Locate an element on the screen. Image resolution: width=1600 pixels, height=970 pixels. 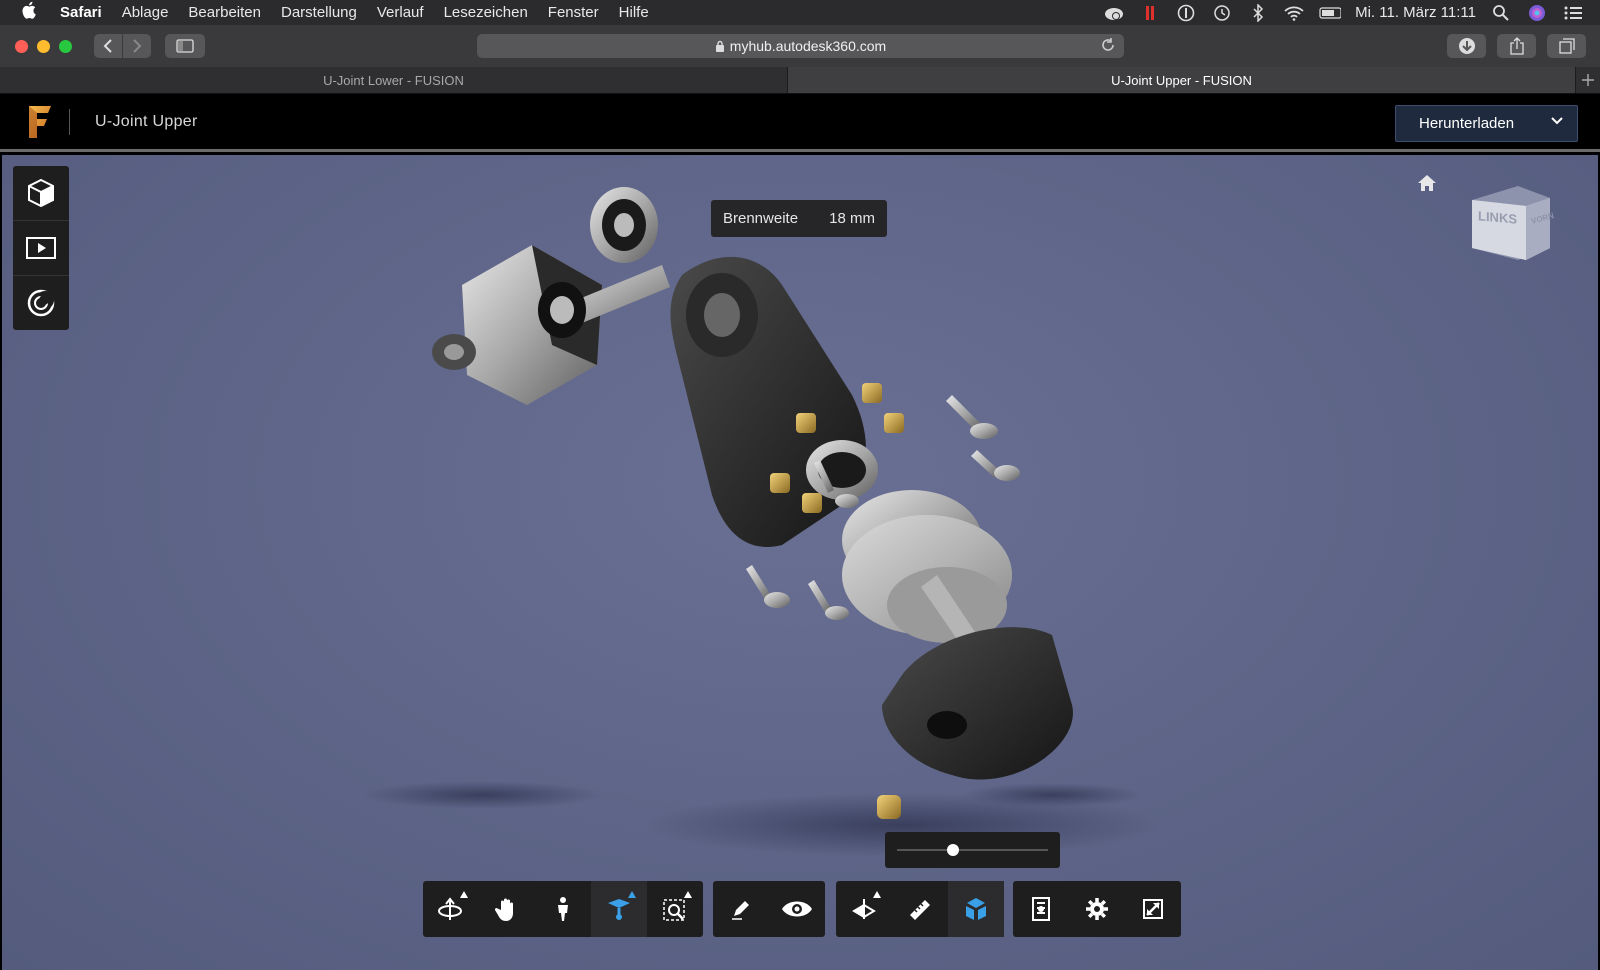
properties-icon is located at coordinates (1041, 909).